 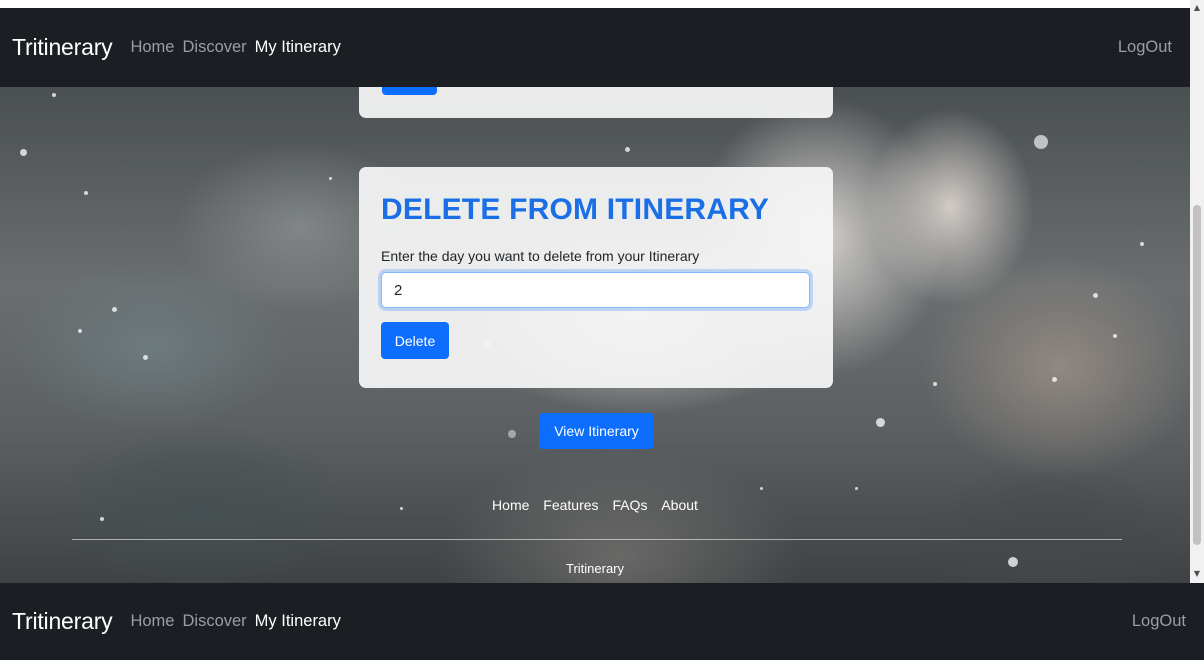 What do you see at coordinates (415, 340) in the screenshot?
I see `delete-button: Delete` at bounding box center [415, 340].